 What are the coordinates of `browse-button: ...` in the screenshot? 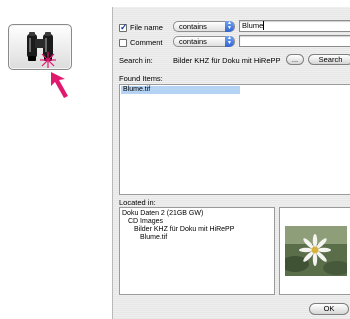 It's located at (295, 59).